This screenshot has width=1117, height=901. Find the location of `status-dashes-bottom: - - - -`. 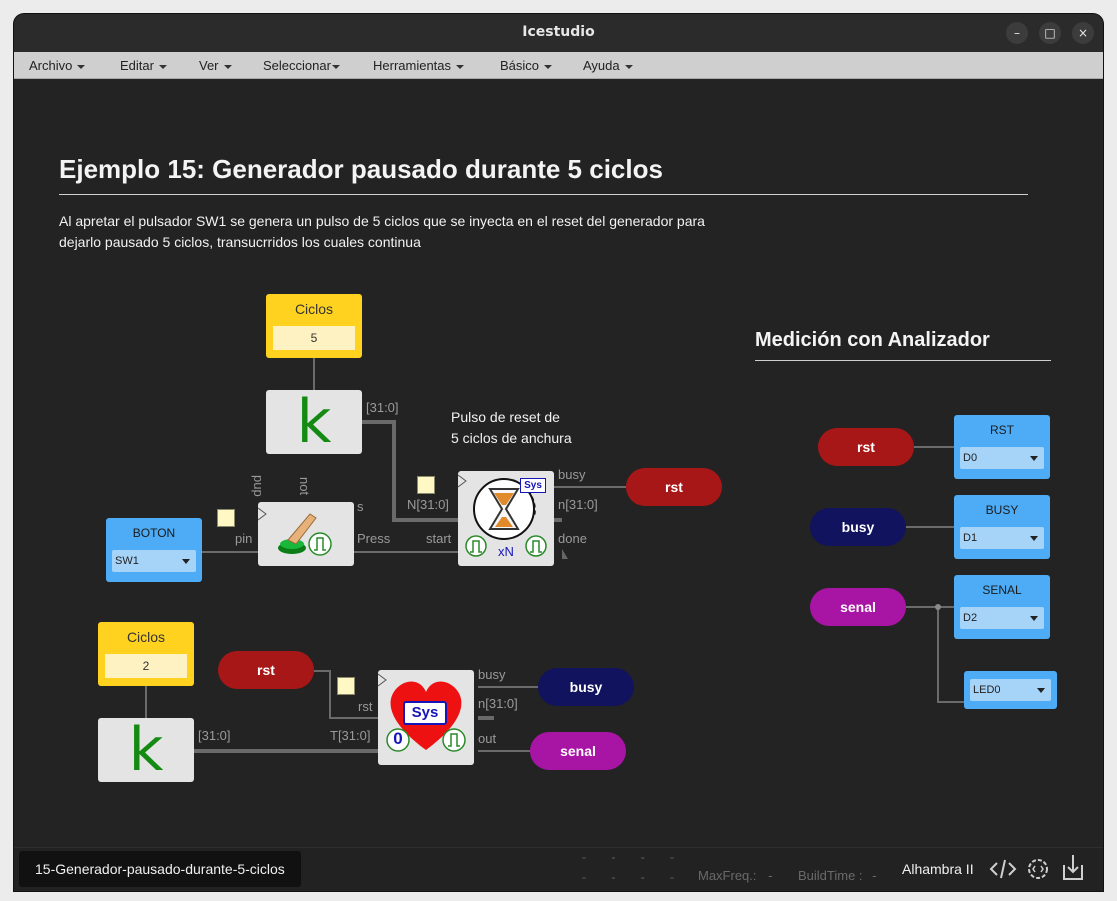

status-dashes-bottom: - - - - is located at coordinates (628, 877).